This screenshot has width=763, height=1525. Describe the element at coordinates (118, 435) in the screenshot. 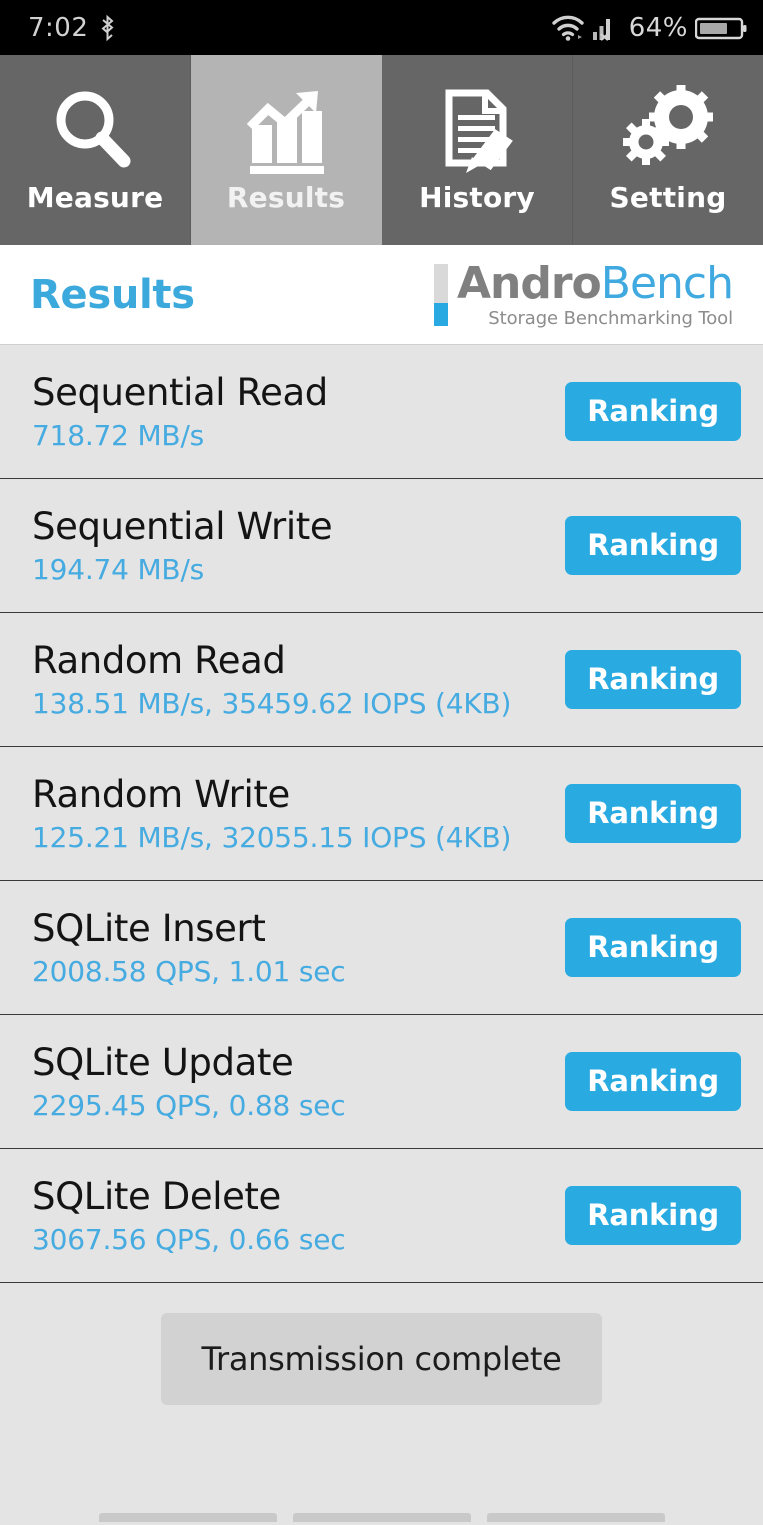

I see `result-value: 718.72 MB/s` at that location.